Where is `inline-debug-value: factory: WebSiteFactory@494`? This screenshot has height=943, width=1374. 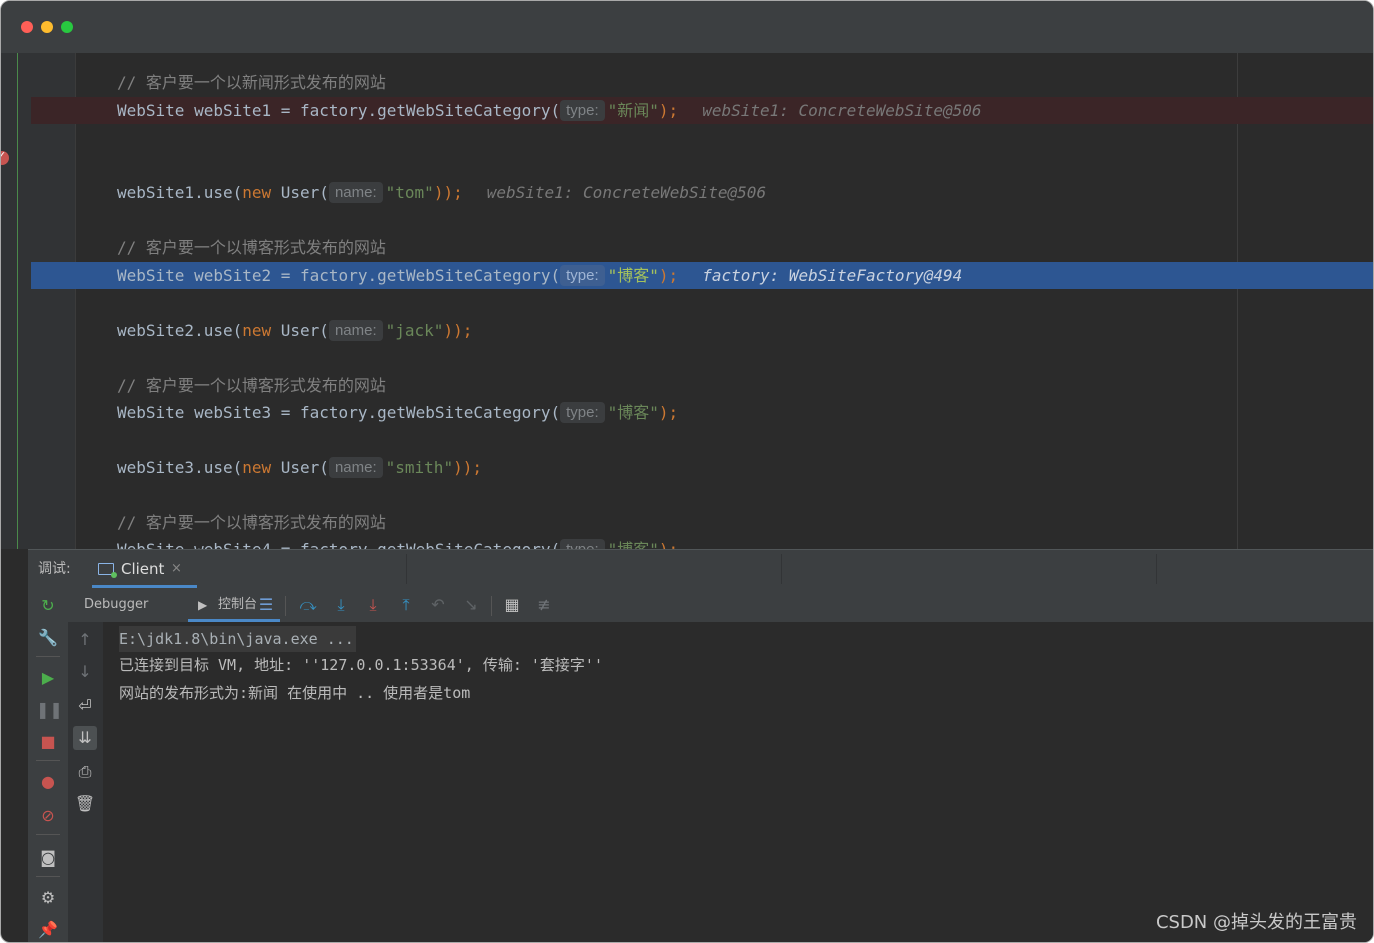 inline-debug-value: factory: WebSiteFactory@494 is located at coordinates (832, 275).